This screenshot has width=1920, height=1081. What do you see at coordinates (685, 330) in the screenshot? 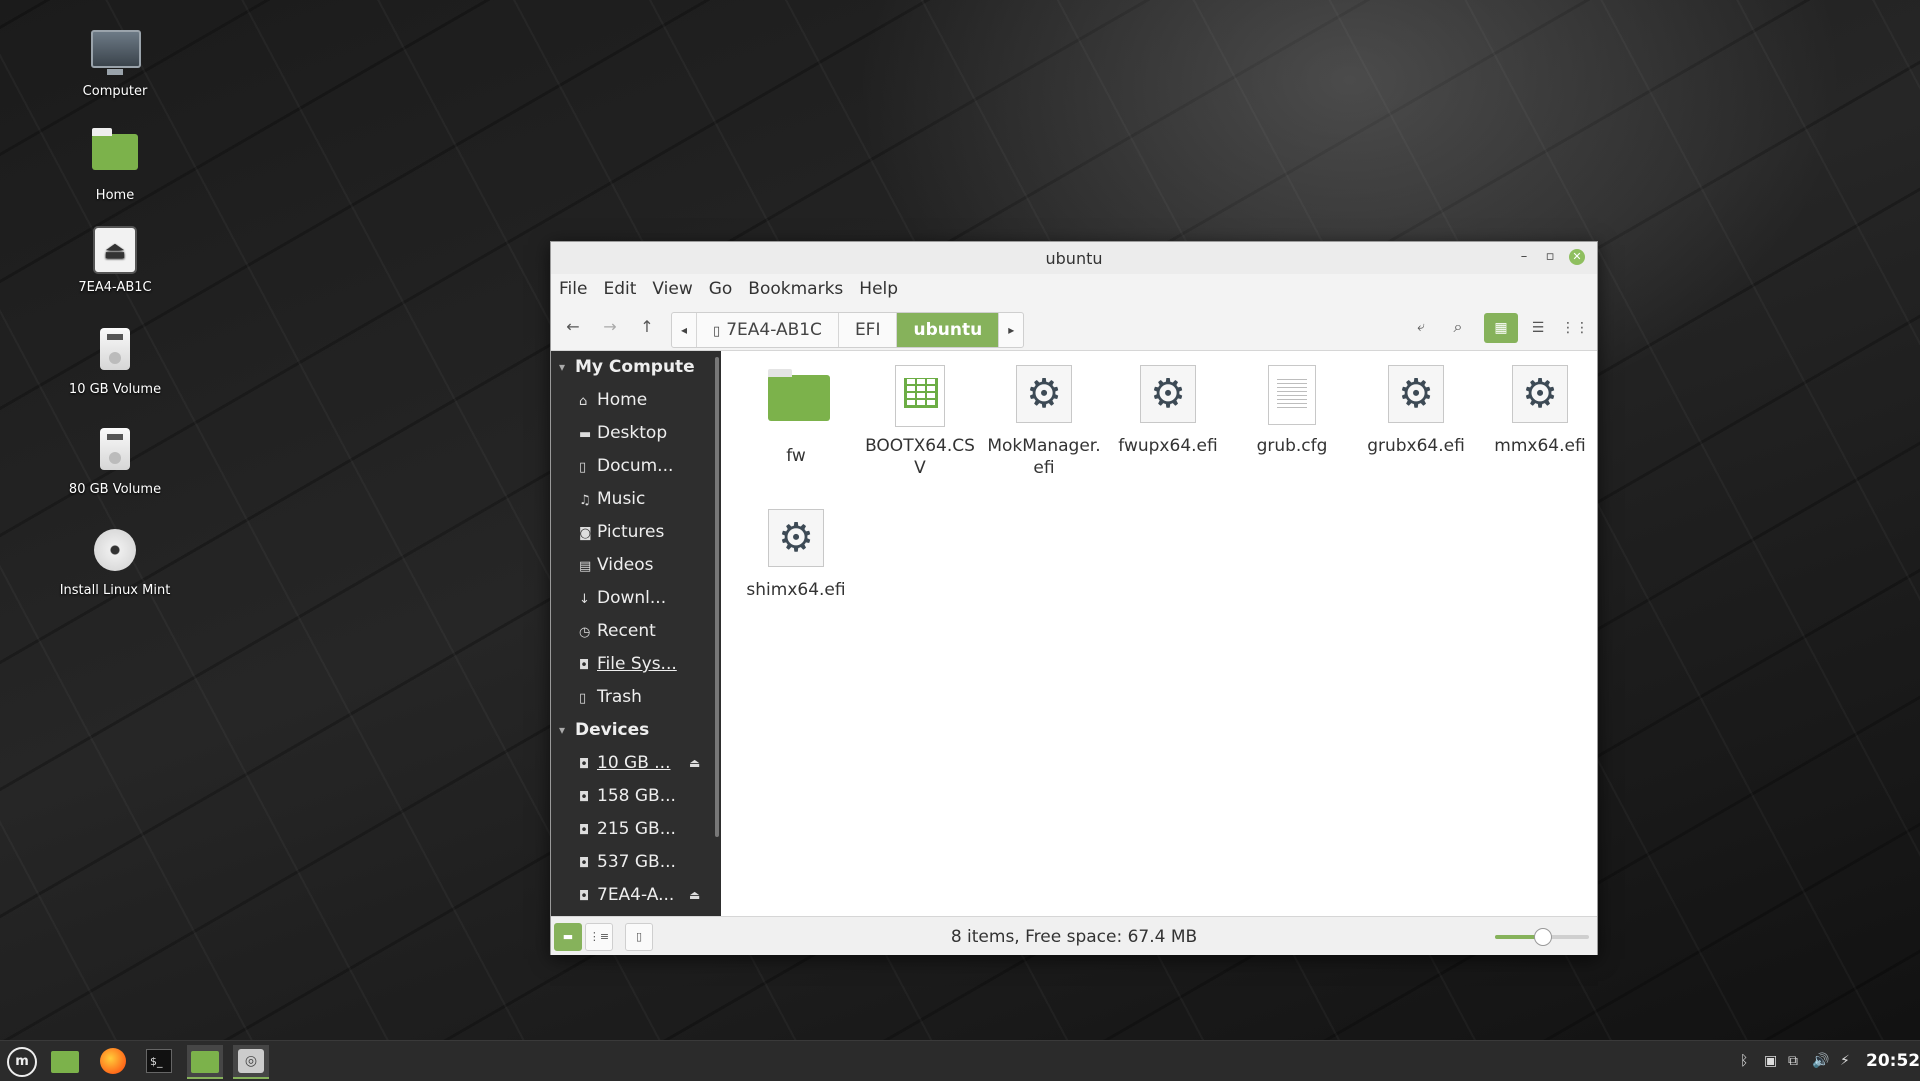
I see `breadcrumb-scroll-left: ◂` at bounding box center [685, 330].